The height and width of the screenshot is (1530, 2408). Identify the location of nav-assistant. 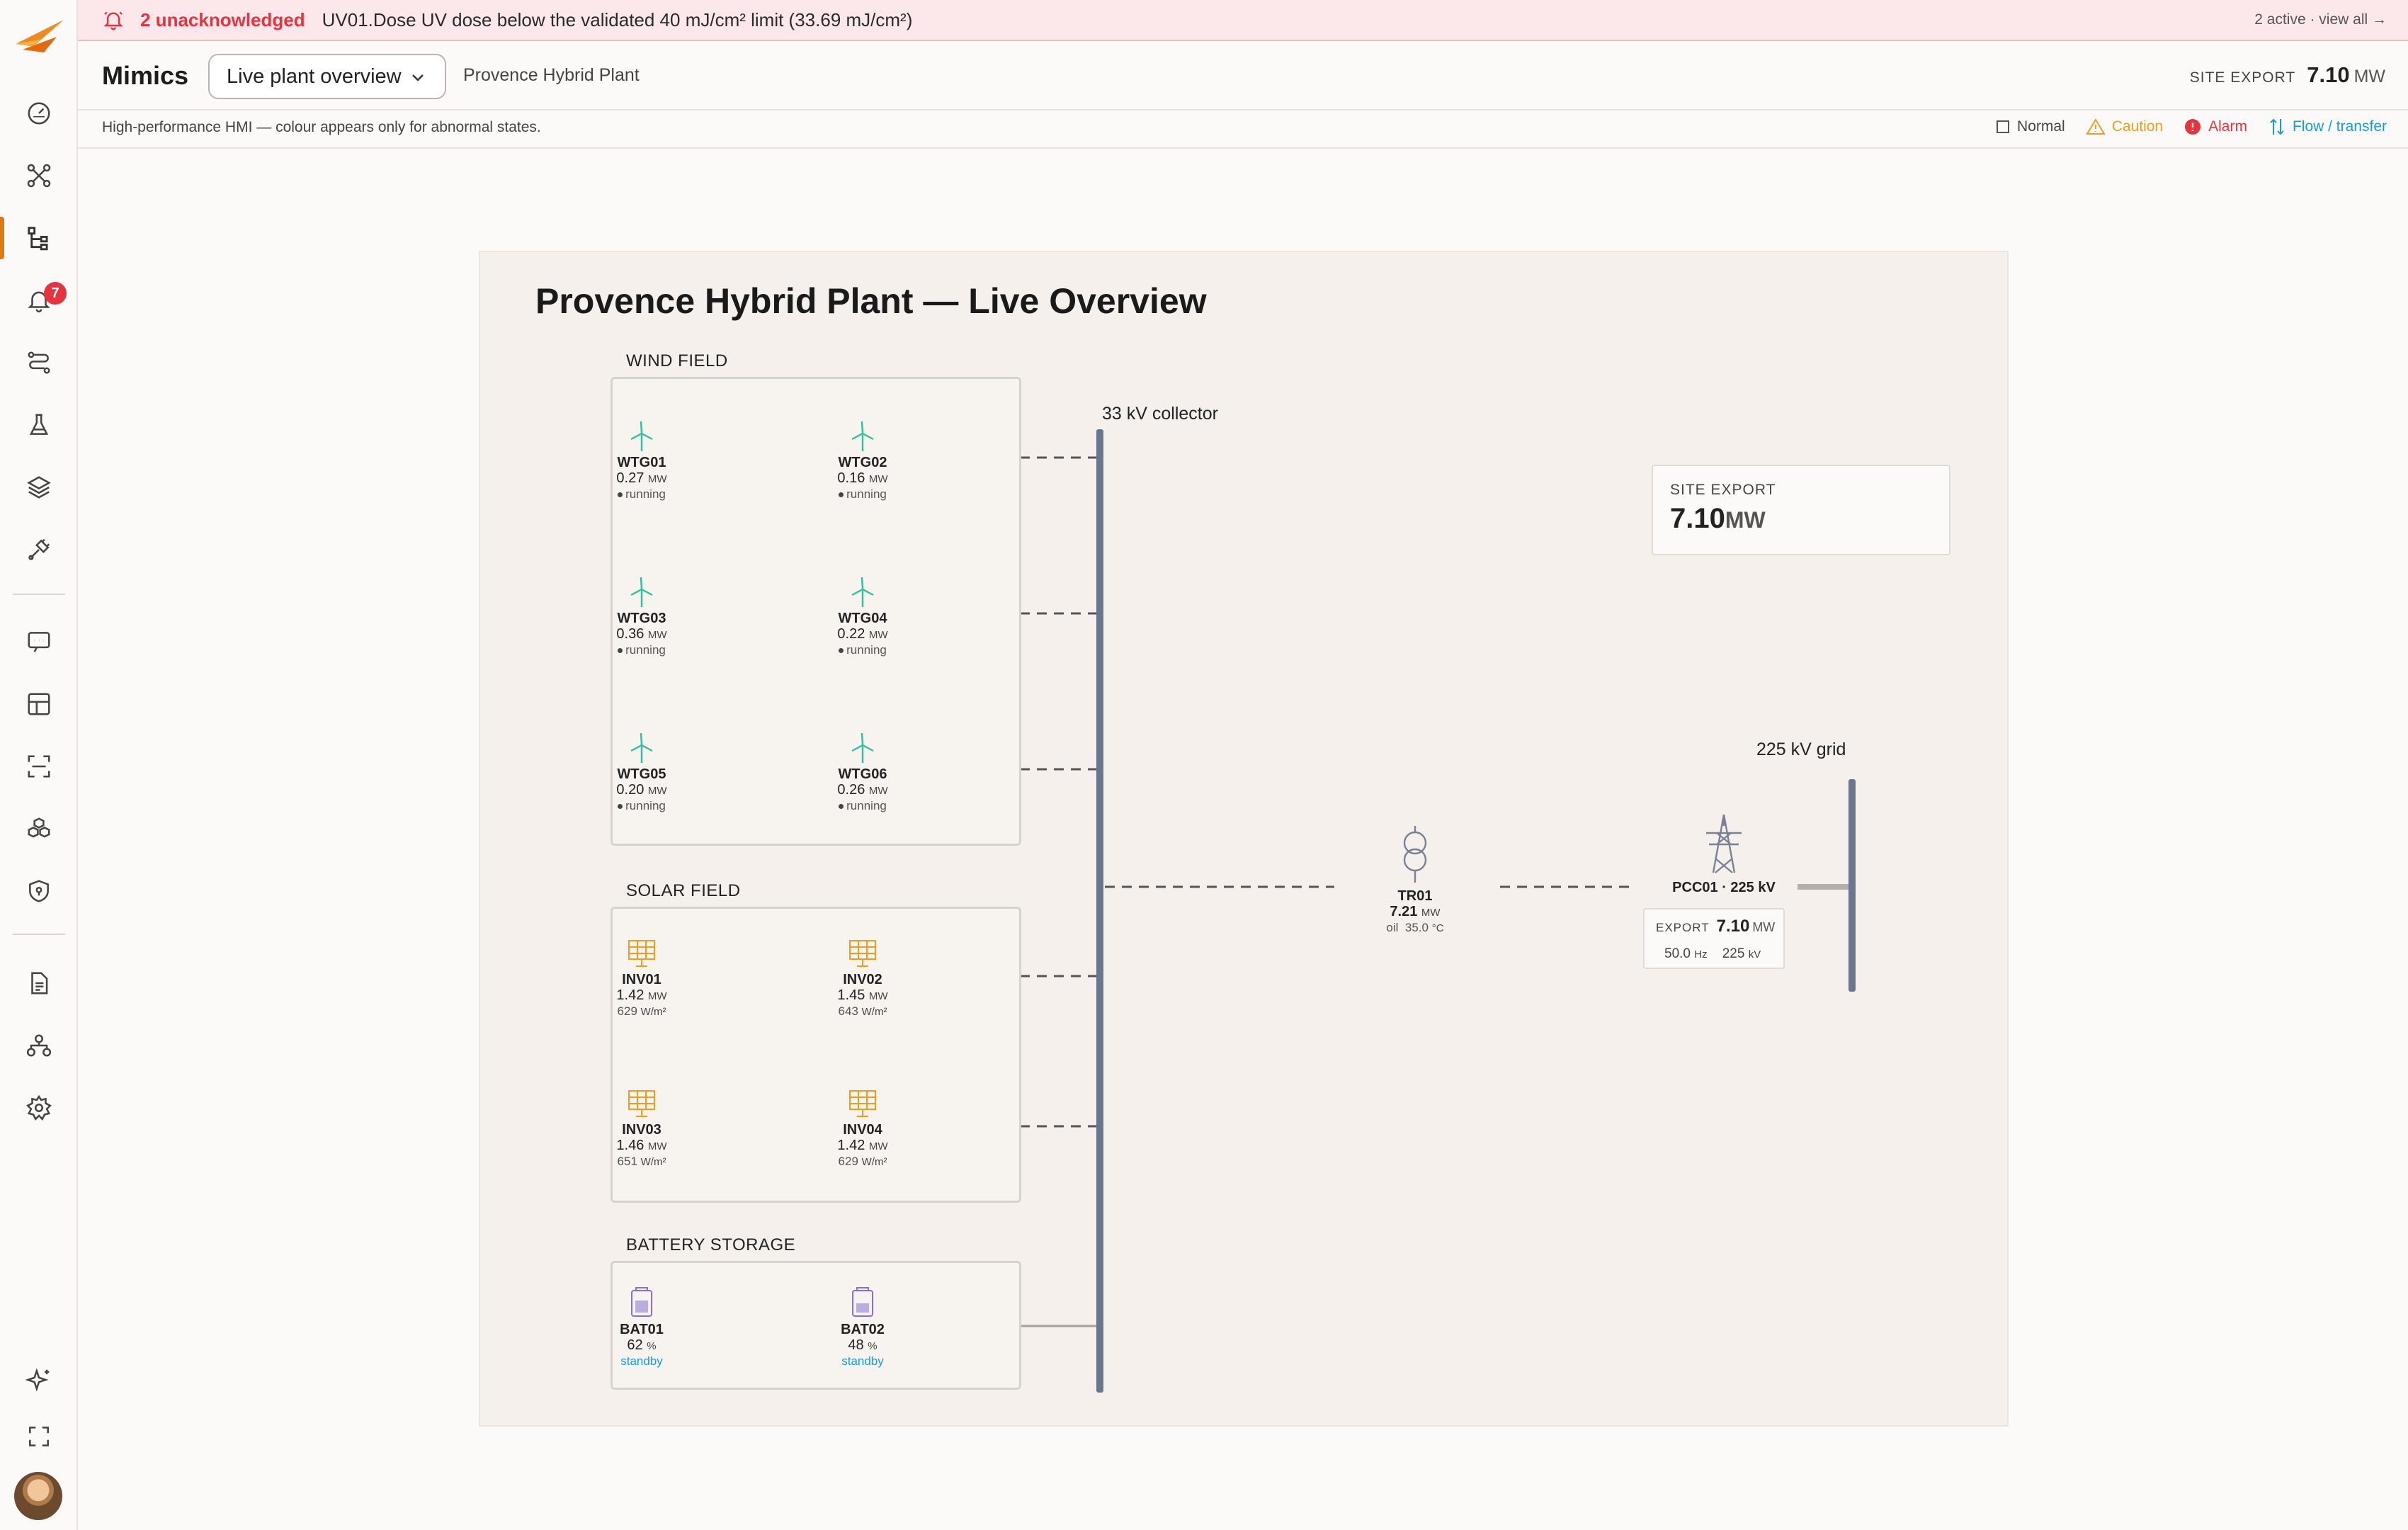
(39, 1380).